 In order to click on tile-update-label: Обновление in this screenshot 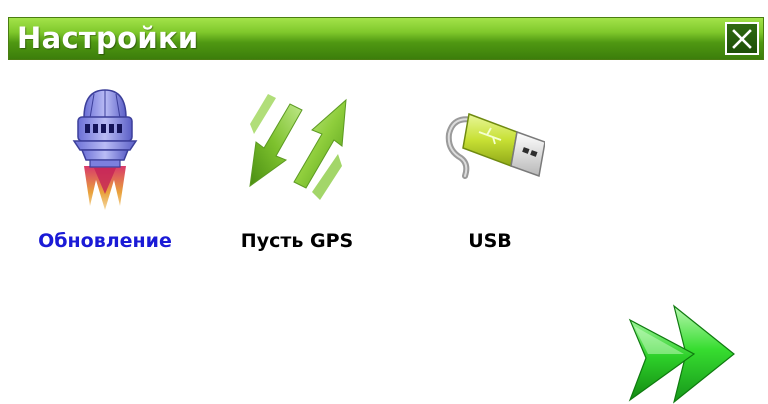, I will do `click(105, 241)`.